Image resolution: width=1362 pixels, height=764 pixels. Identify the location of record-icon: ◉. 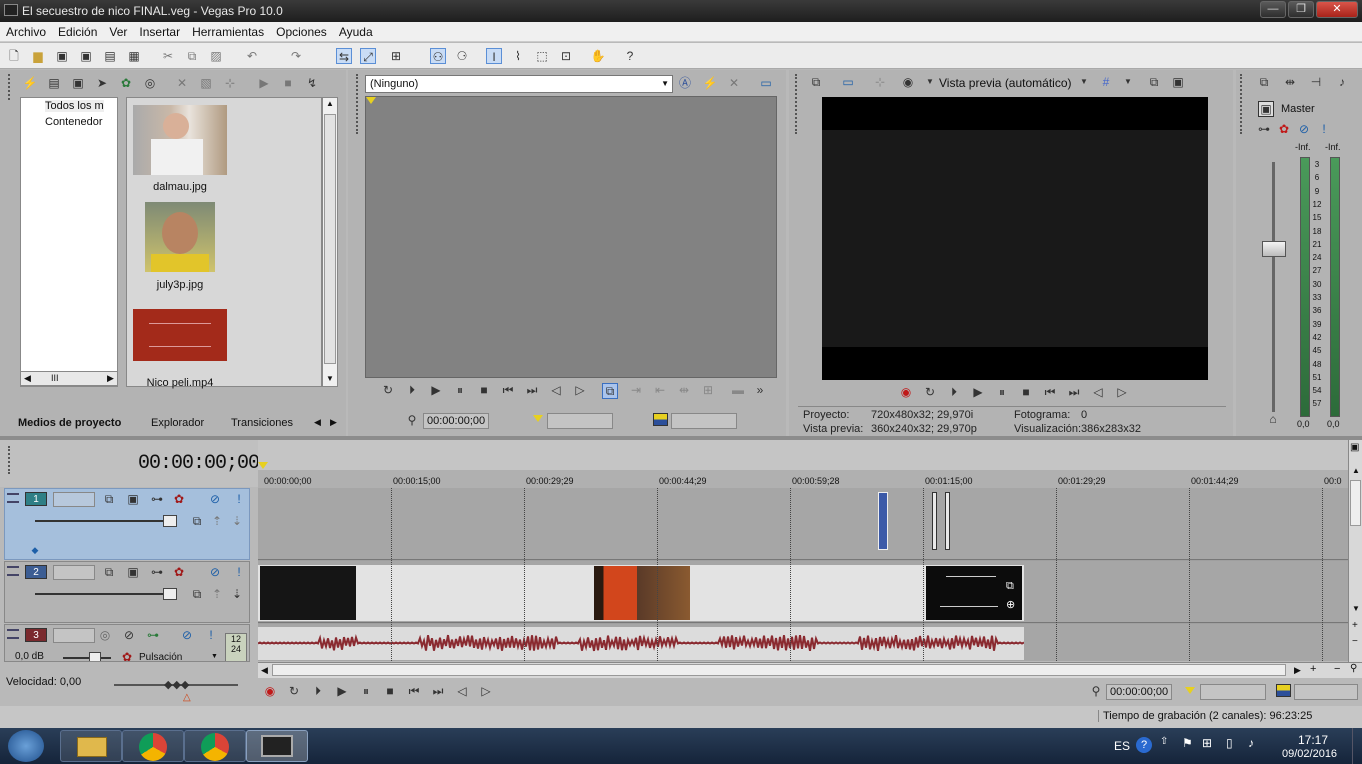
(270, 692).